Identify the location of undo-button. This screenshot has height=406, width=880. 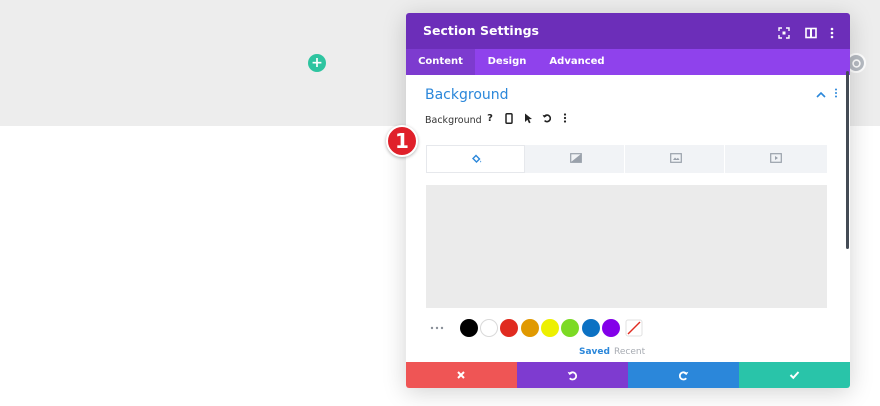
(572, 375).